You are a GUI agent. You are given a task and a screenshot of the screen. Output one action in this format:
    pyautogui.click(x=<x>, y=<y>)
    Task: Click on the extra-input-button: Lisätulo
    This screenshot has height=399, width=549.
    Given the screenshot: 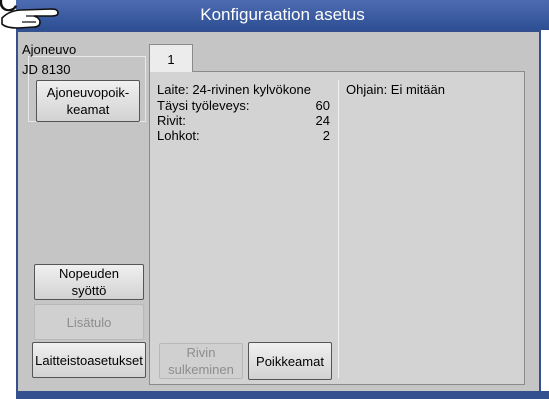 What is the action you would take?
    pyautogui.click(x=89, y=322)
    